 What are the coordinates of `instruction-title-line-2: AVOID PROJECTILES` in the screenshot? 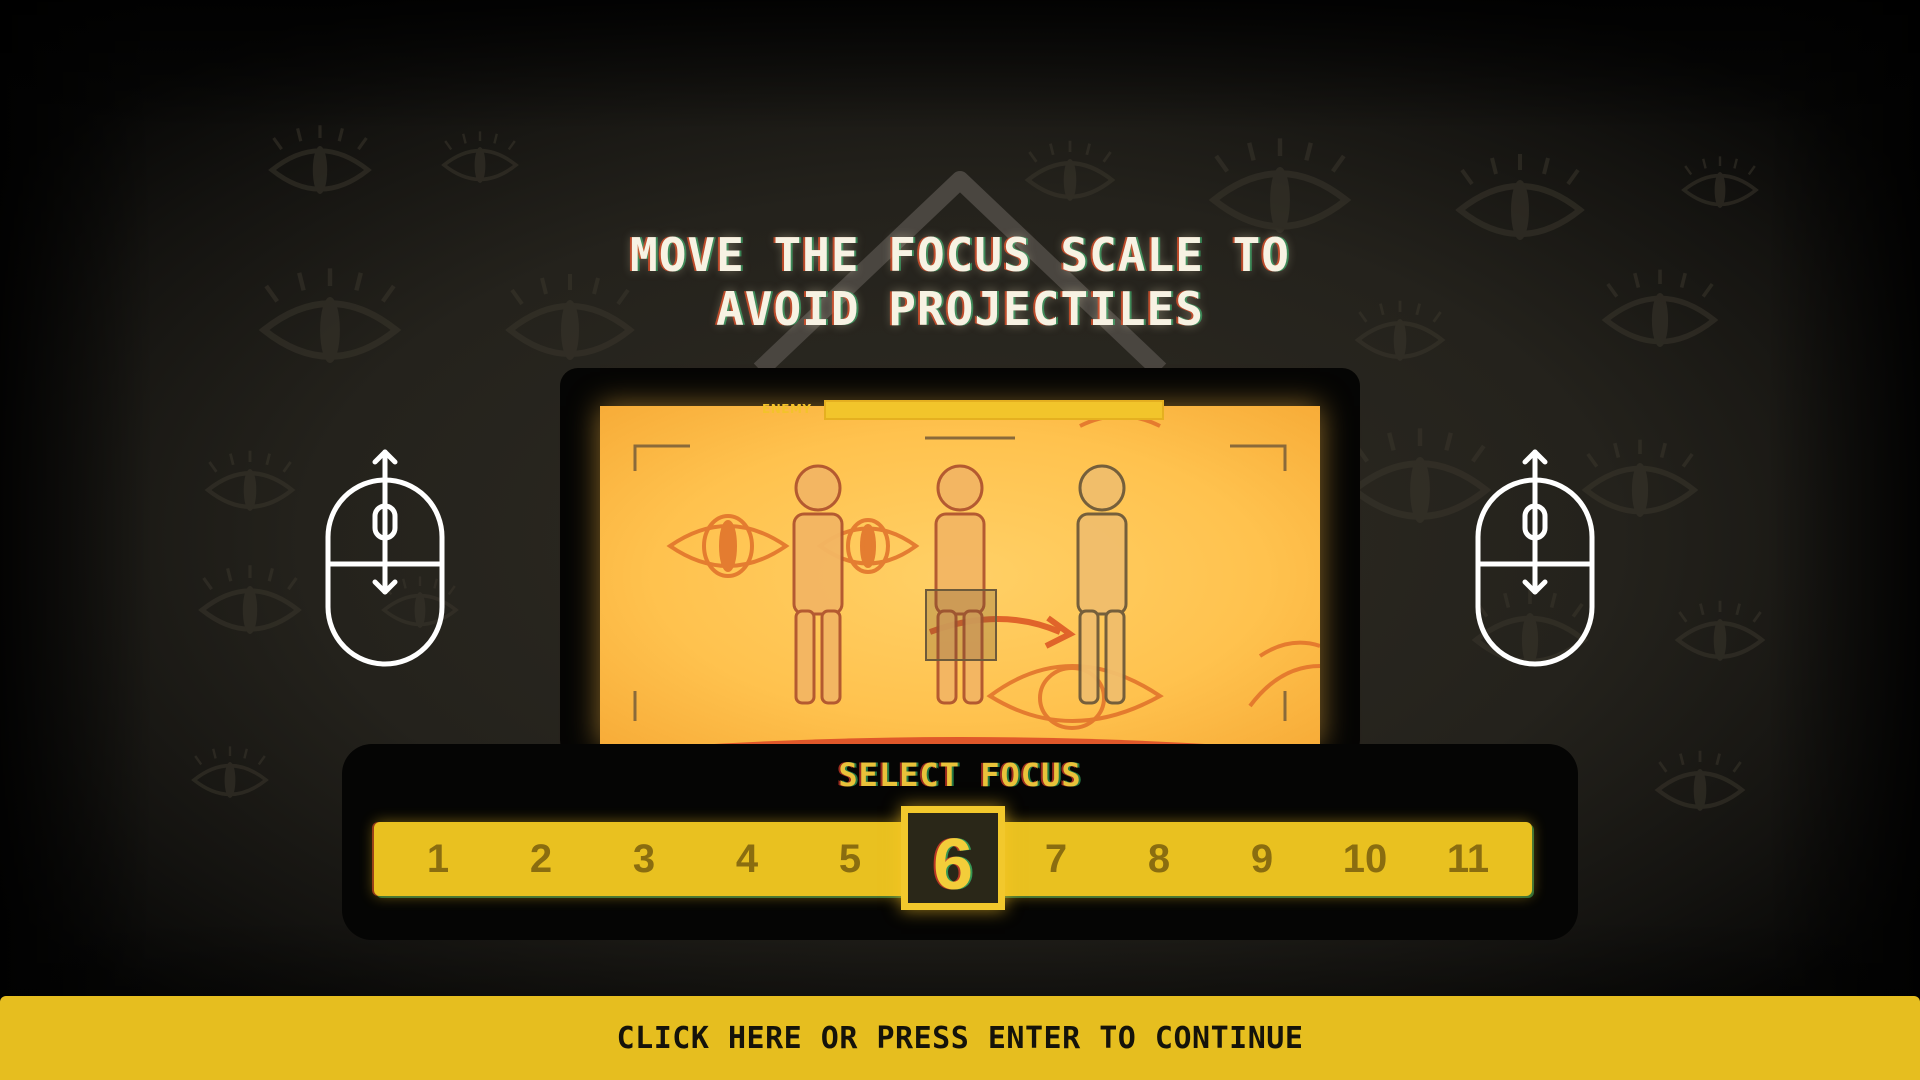 It's located at (960, 309).